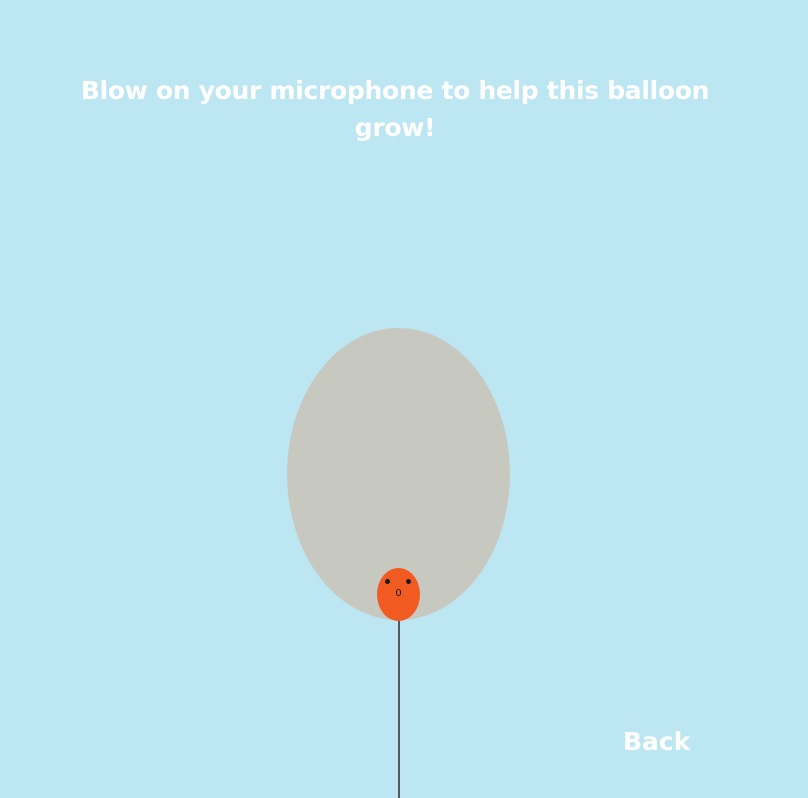 Image resolution: width=808 pixels, height=798 pixels. What do you see at coordinates (387, 581) in the screenshot?
I see `balloon-left-eye` at bounding box center [387, 581].